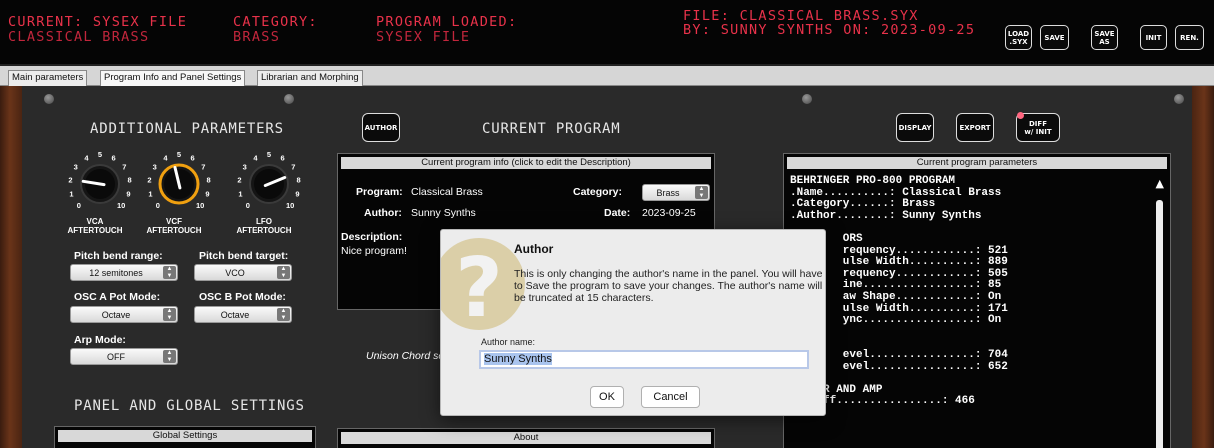 The image size is (1214, 448). Describe the element at coordinates (243, 272) in the screenshot. I see `pitch-bend-target-select: VCO ▲ ▼` at that location.